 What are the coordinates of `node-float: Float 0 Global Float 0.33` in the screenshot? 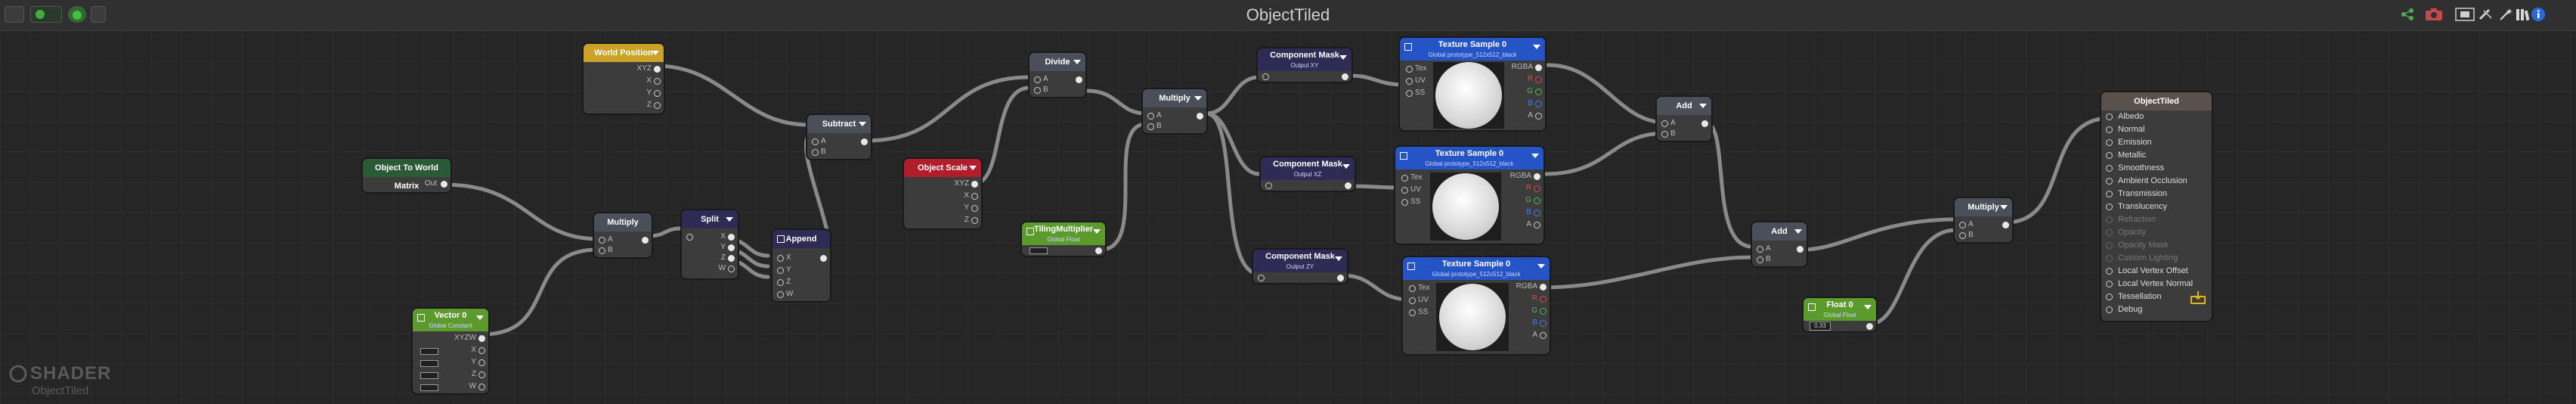 It's located at (1840, 314).